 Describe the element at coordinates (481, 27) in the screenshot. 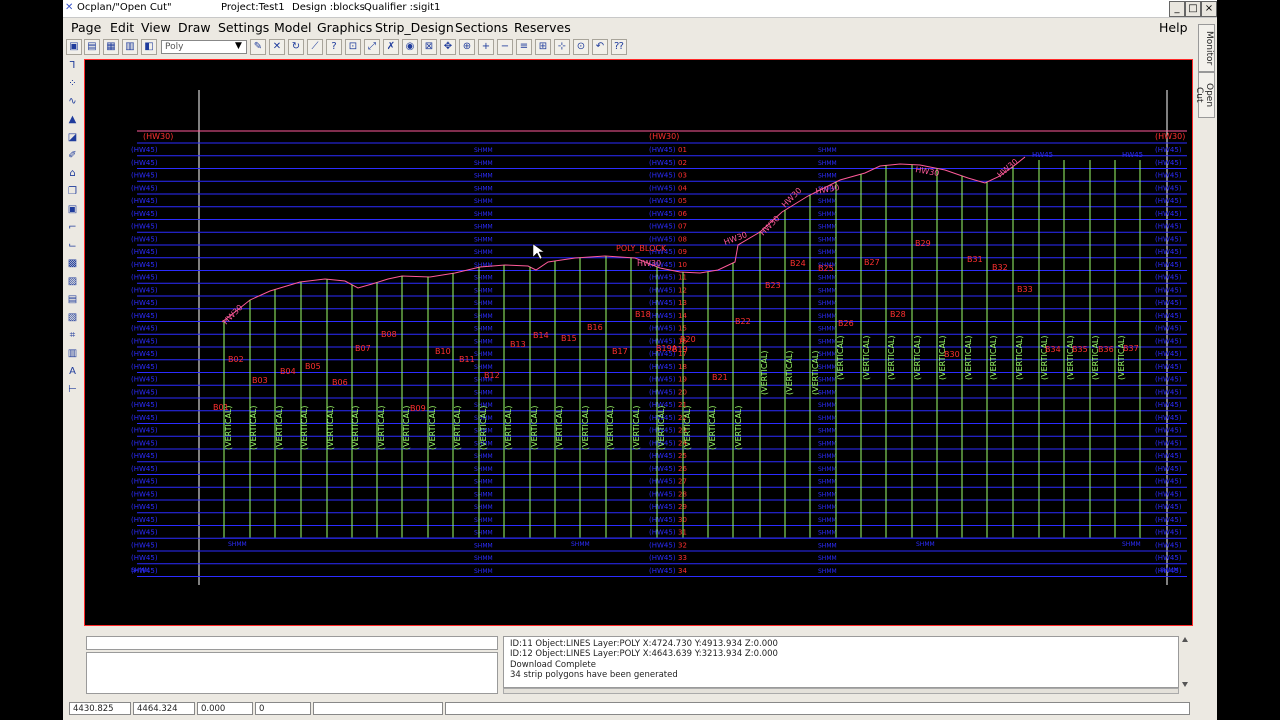

I see `menu-sections: Sections` at that location.